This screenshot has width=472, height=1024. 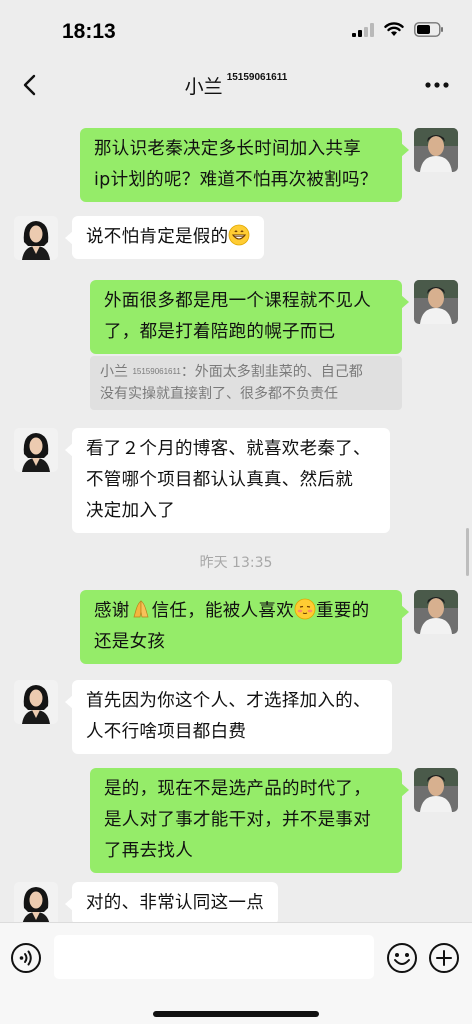 What do you see at coordinates (130, 511) in the screenshot?
I see `message-line: 决定加入了` at bounding box center [130, 511].